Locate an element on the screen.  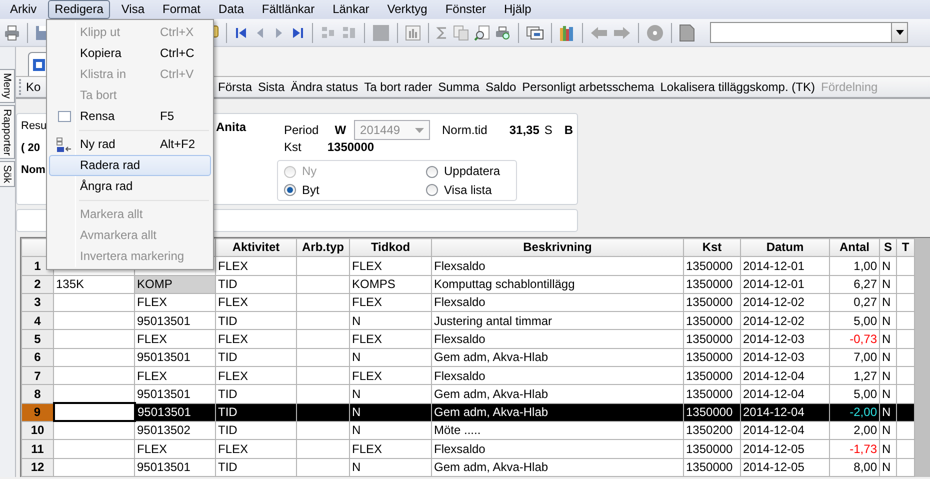
copy-documents-icon is located at coordinates (461, 32).